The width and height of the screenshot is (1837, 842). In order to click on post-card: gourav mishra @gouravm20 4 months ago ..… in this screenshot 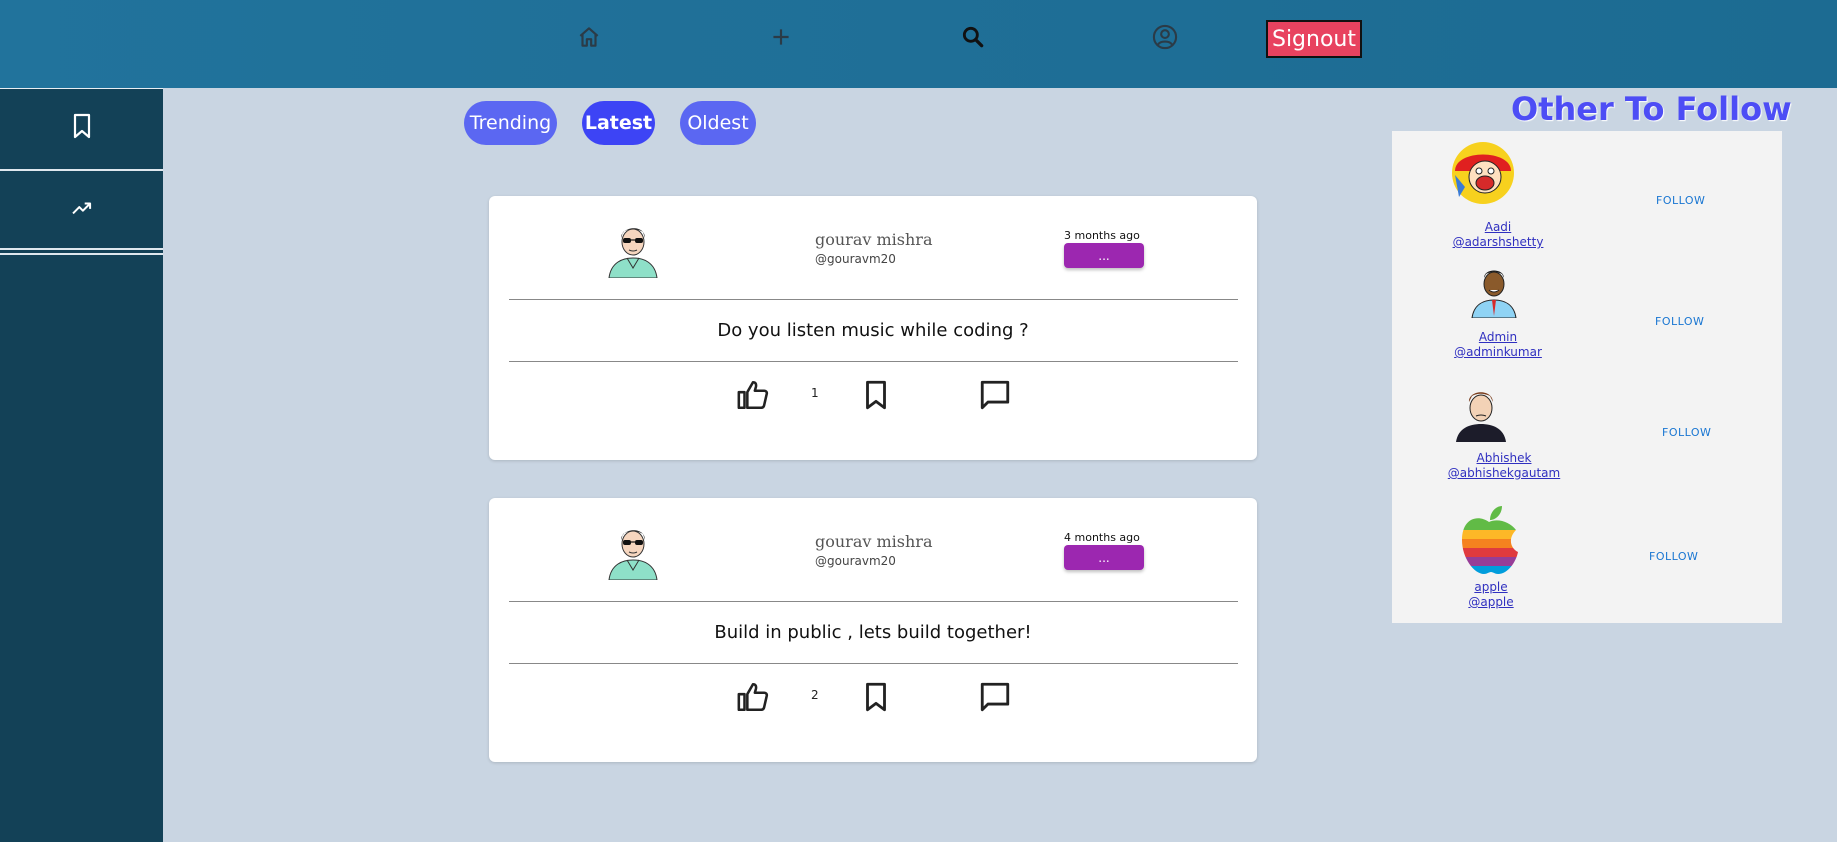, I will do `click(873, 630)`.